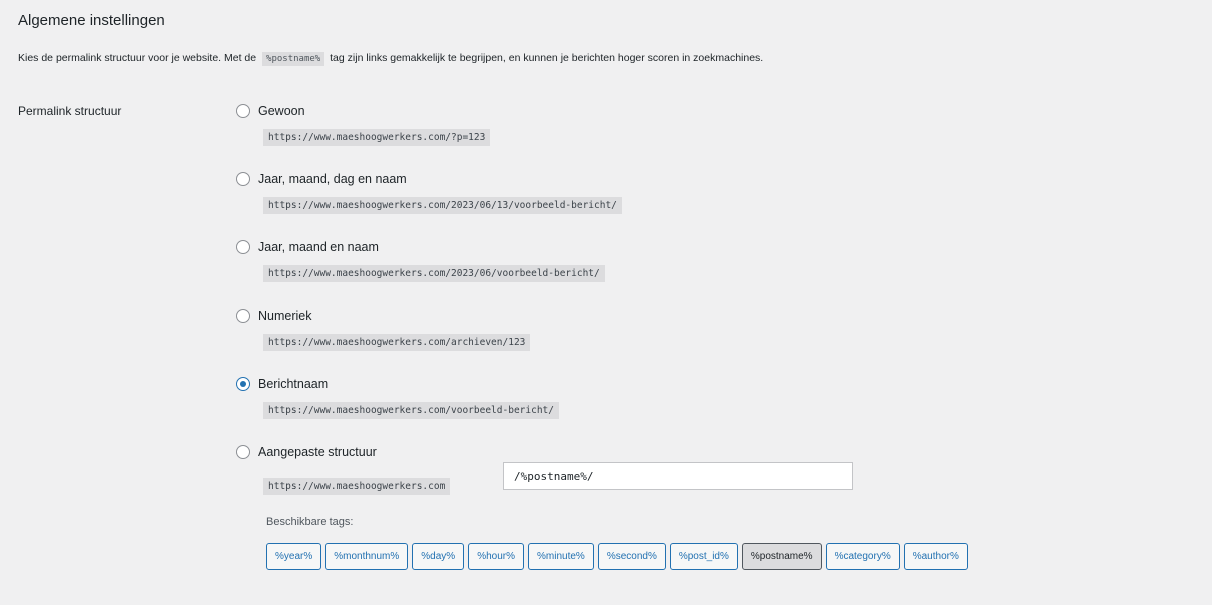  I want to click on option-month-and-name-label: Jaar, maand en naam, so click(318, 247).